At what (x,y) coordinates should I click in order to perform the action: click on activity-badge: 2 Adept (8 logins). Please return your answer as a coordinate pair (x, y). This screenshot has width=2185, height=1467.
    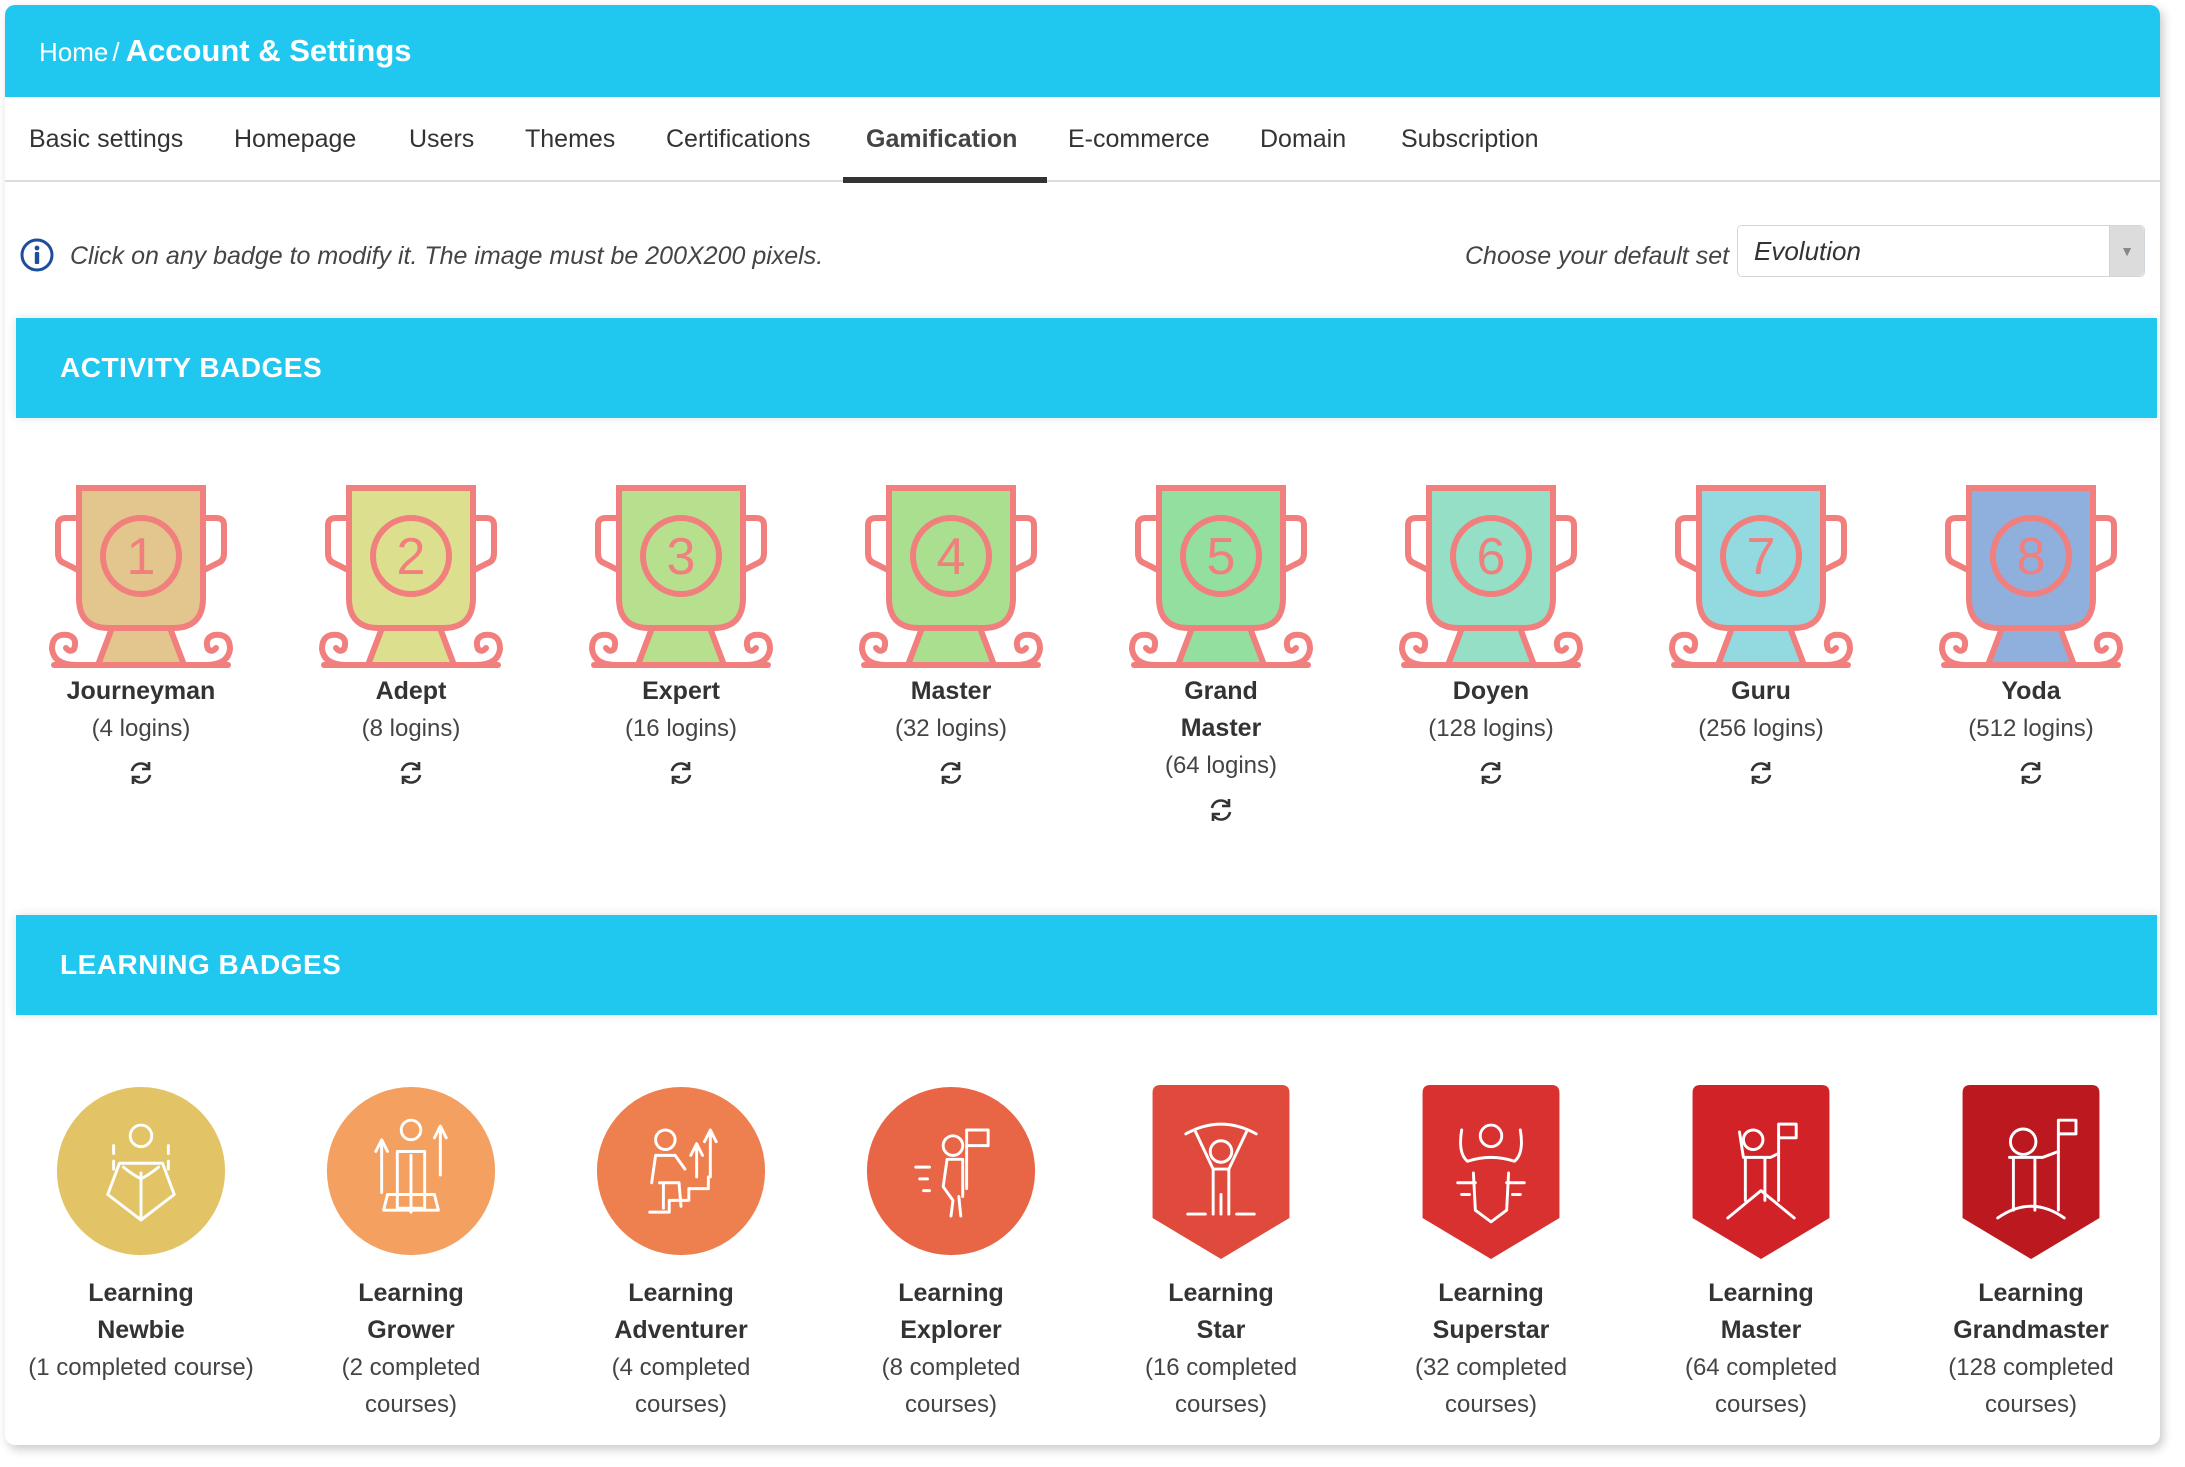
    Looking at the image, I should click on (411, 637).